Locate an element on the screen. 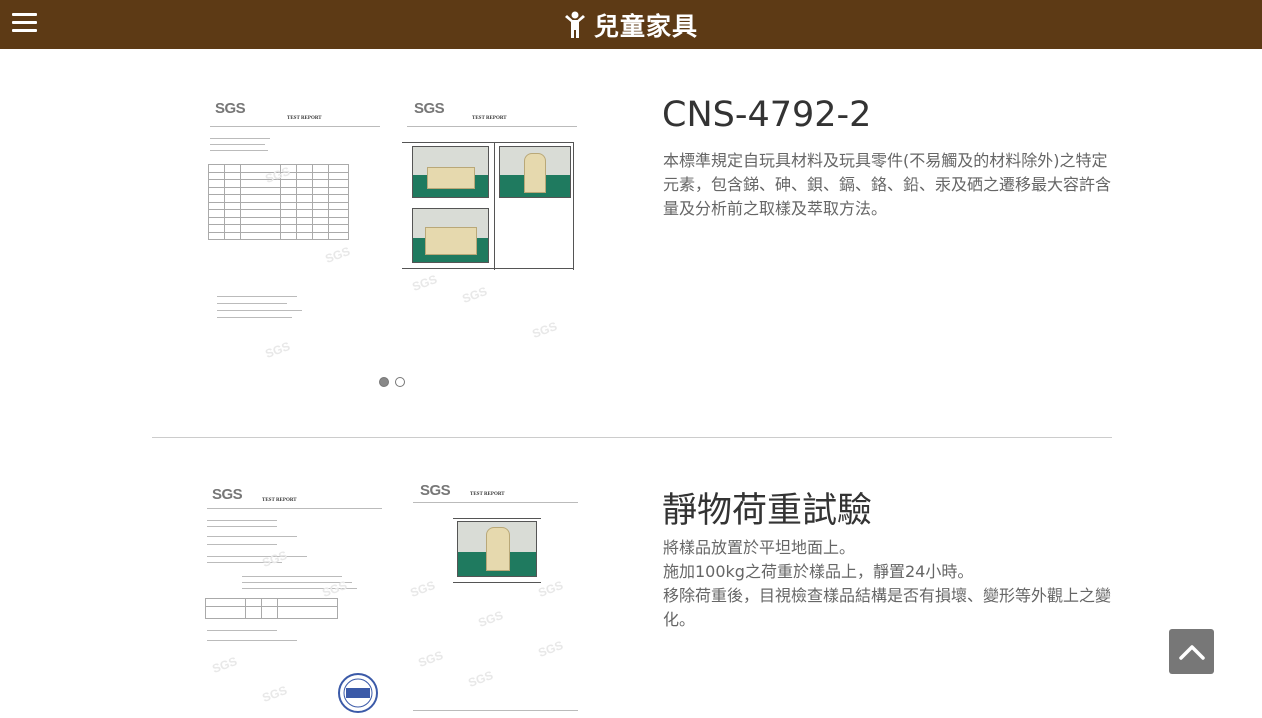  description-line-2: 施加100kg之荷重於樣品上，靜置24小時。 is located at coordinates (818, 571).